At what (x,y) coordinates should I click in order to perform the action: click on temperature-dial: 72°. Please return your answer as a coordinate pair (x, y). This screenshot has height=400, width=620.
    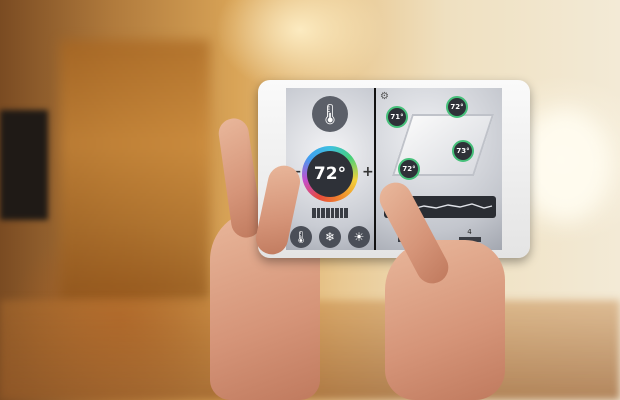
    Looking at the image, I should click on (330, 174).